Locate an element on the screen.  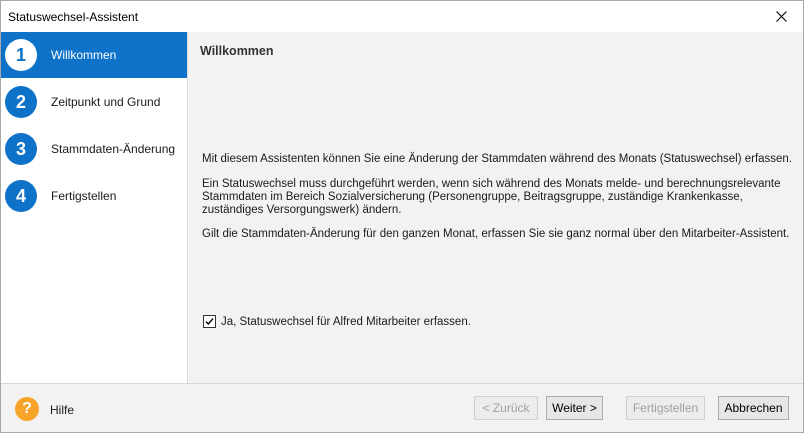
checkmark-icon is located at coordinates (209, 322).